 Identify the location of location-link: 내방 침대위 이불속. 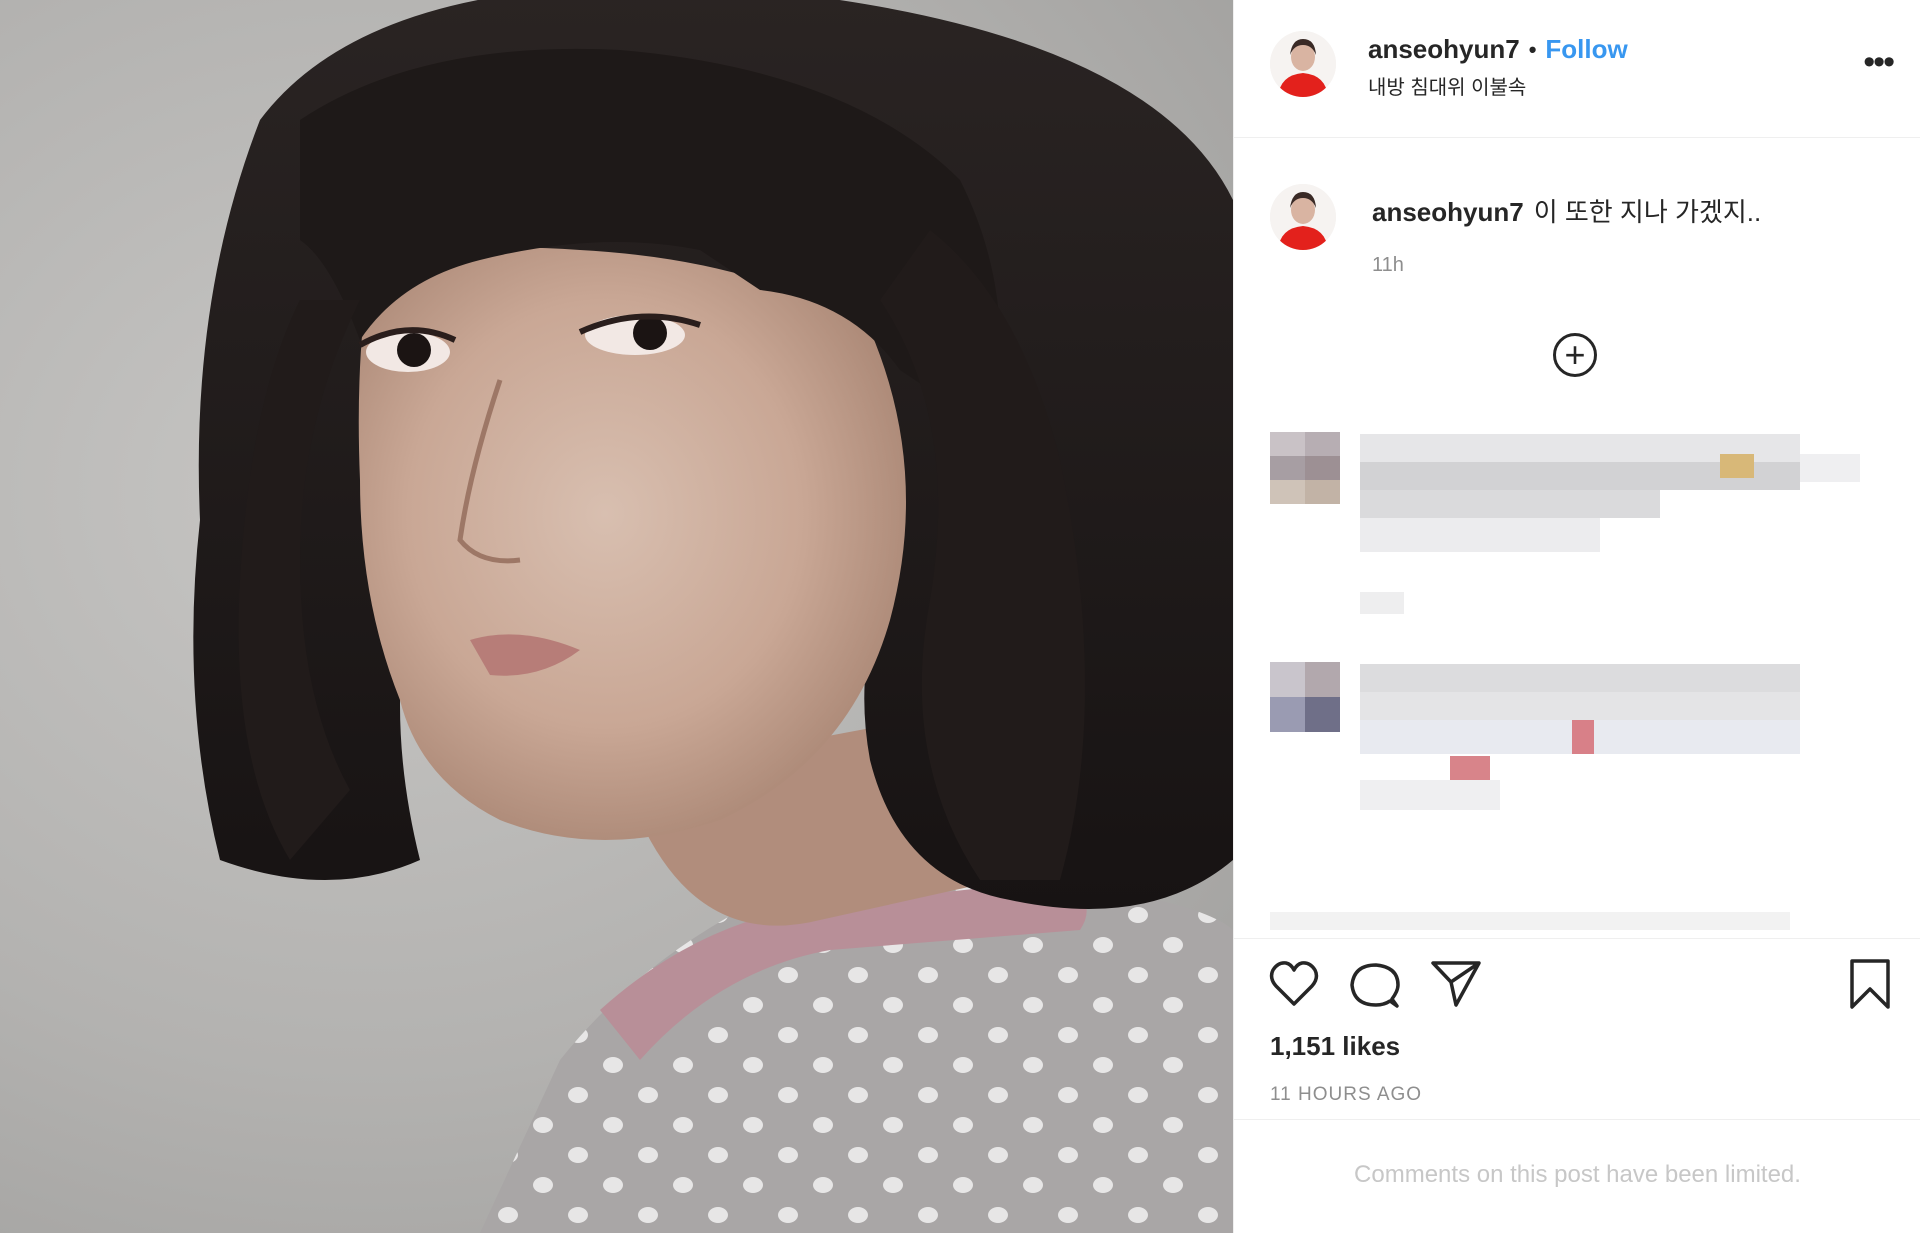
(1447, 85).